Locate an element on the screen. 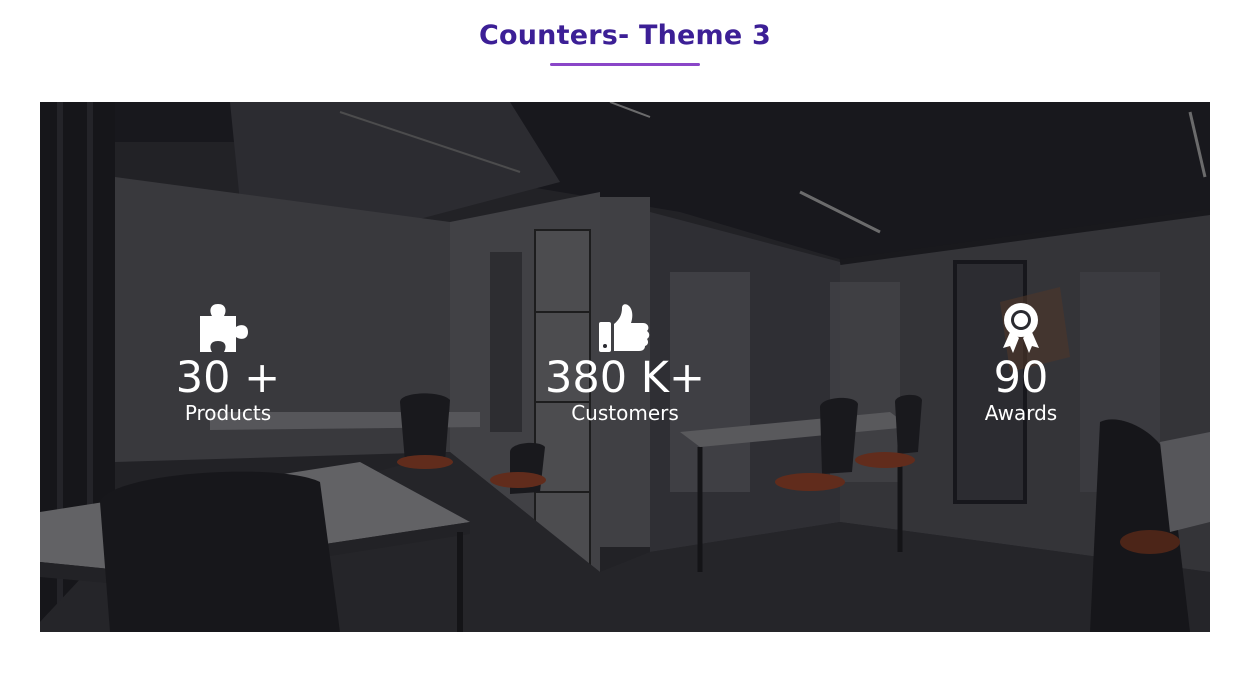  award-ribbon-icon is located at coordinates (1021, 328).